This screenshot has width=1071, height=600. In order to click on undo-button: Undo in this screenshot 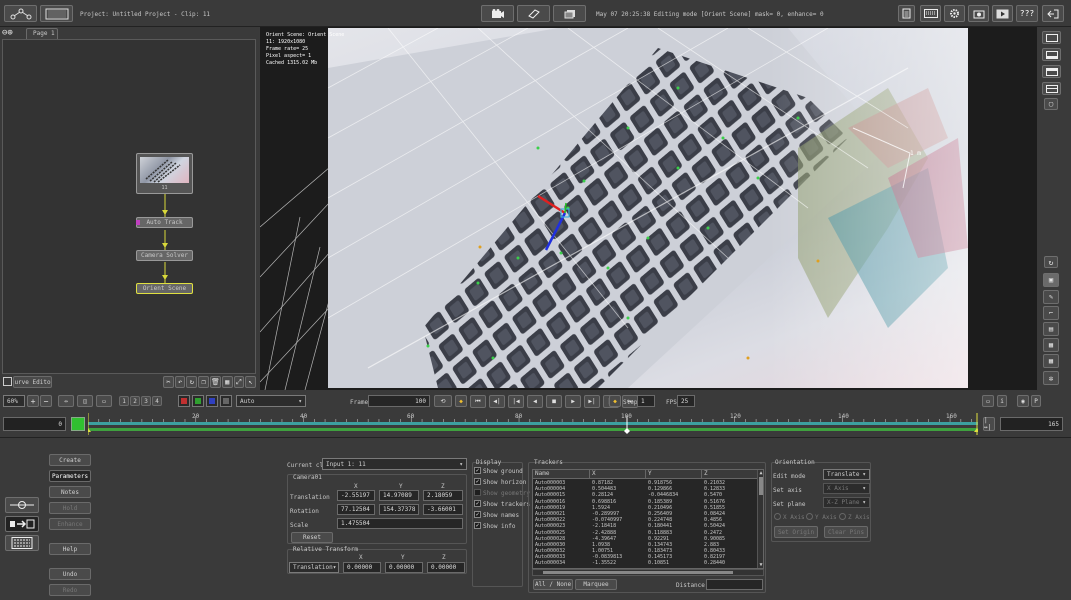, I will do `click(70, 574)`.